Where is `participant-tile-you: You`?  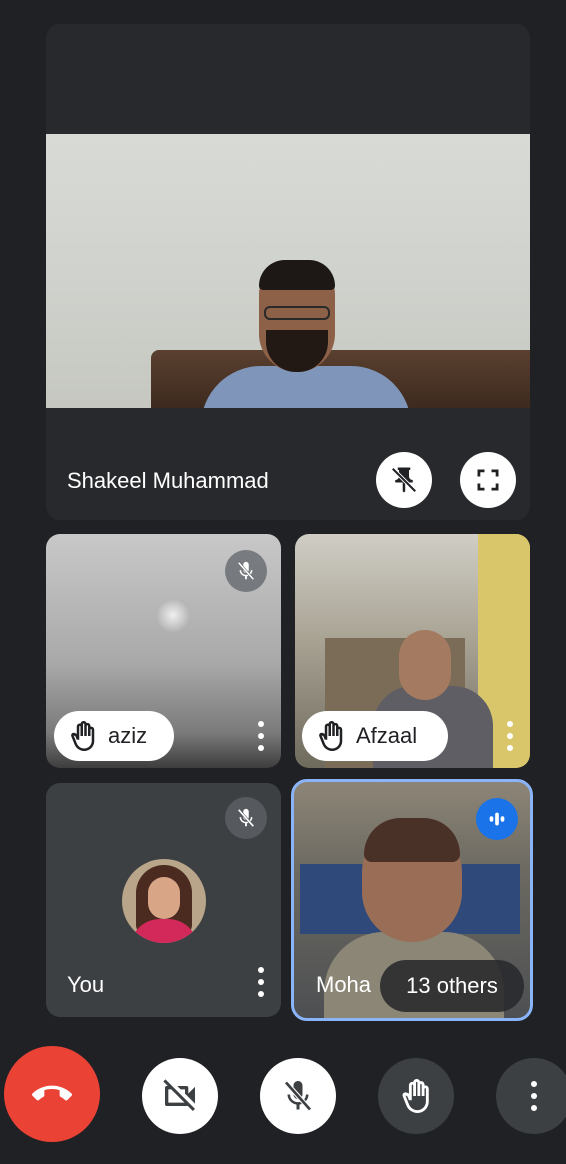
participant-tile-you: You is located at coordinates (163, 900).